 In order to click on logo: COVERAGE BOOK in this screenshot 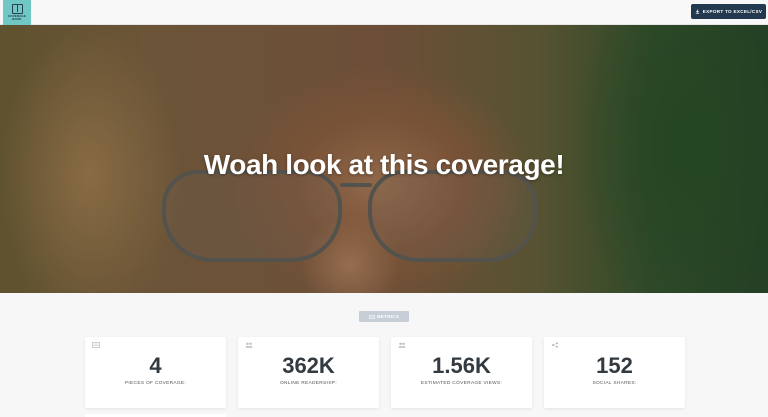, I will do `click(17, 12)`.